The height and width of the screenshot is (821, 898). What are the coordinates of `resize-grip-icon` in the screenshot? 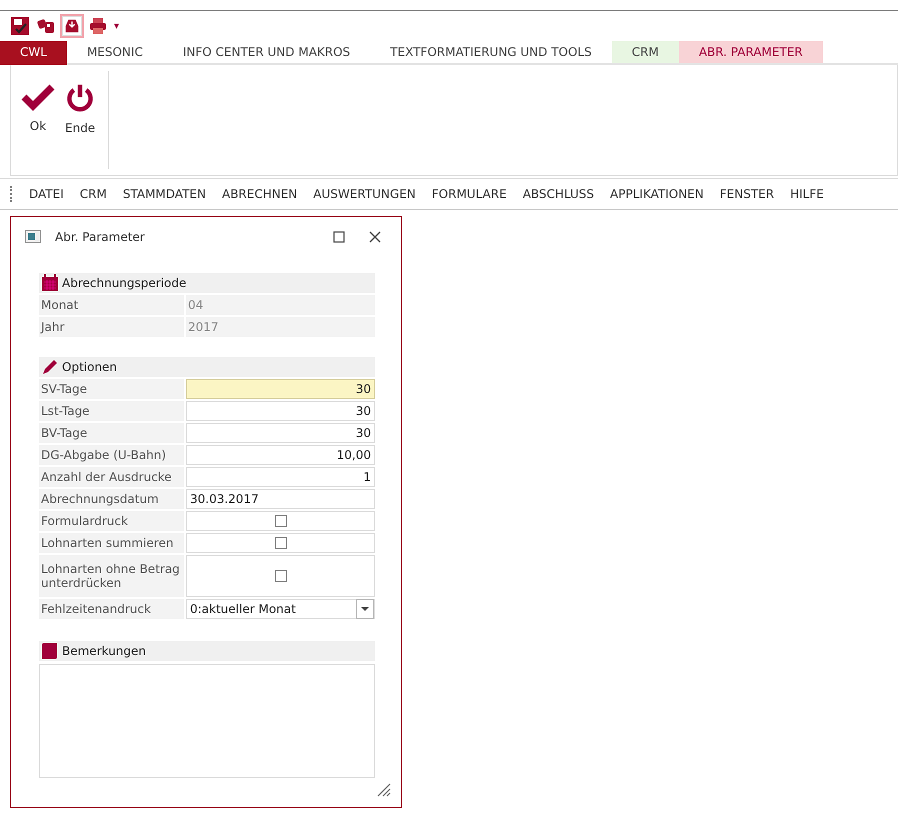 It's located at (383, 789).